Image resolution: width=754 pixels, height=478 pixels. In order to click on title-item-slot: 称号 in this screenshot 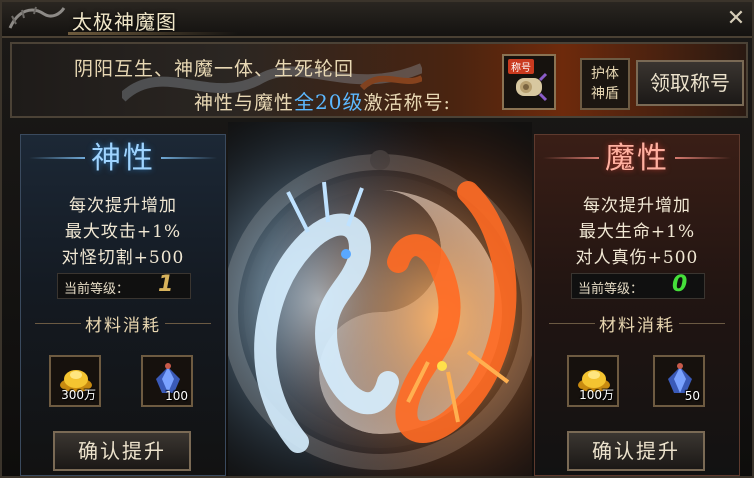, I will do `click(529, 82)`.